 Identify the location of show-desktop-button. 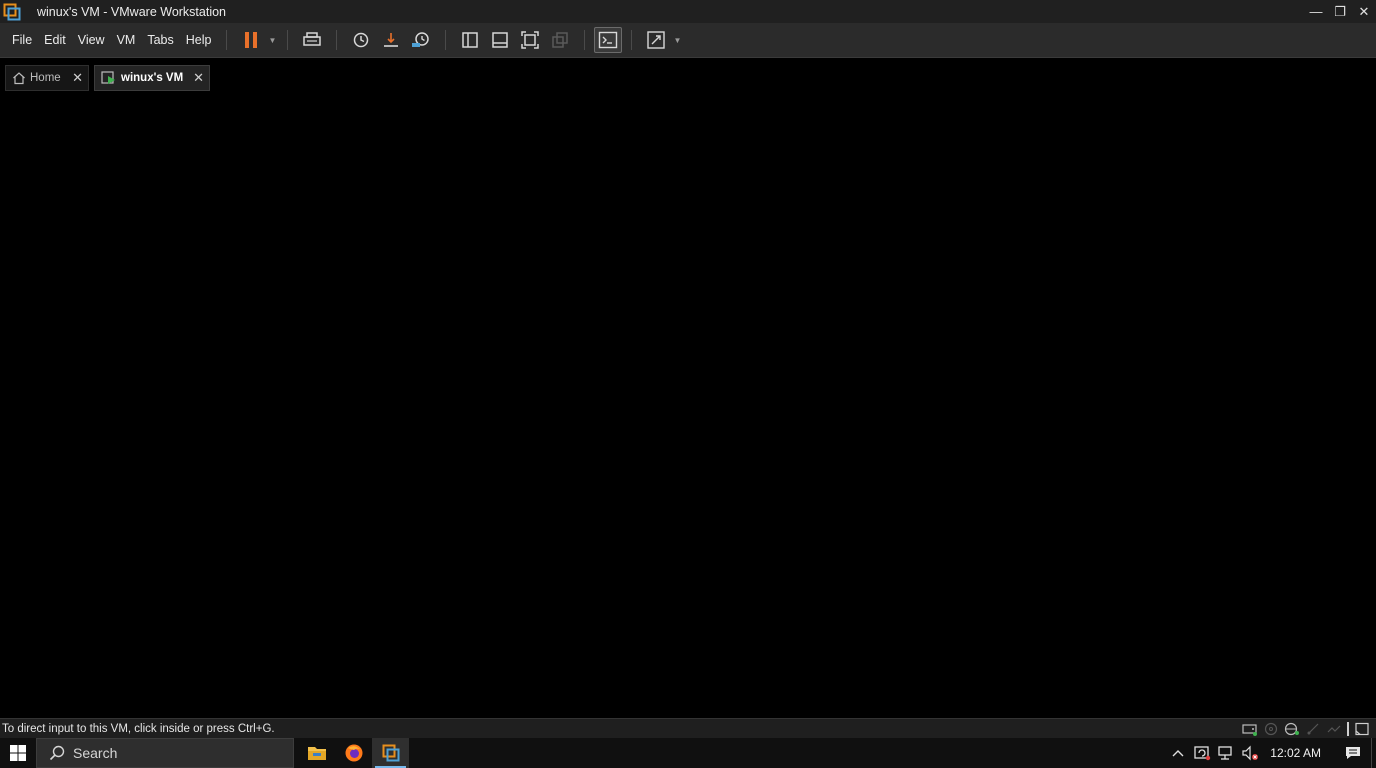
(1373, 753).